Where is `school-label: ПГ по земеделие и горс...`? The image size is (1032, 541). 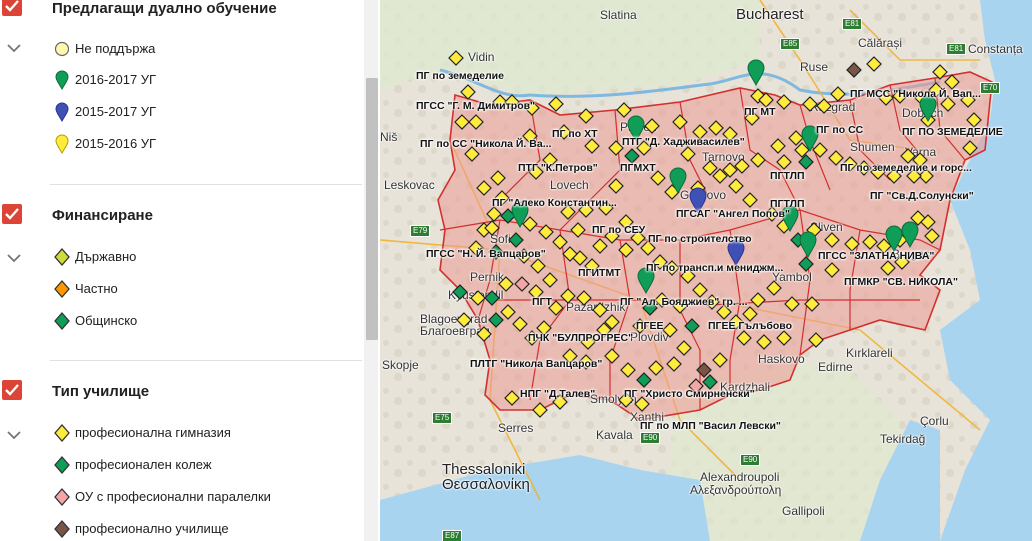
school-label: ПГ по земеделие и горс... is located at coordinates (906, 168).